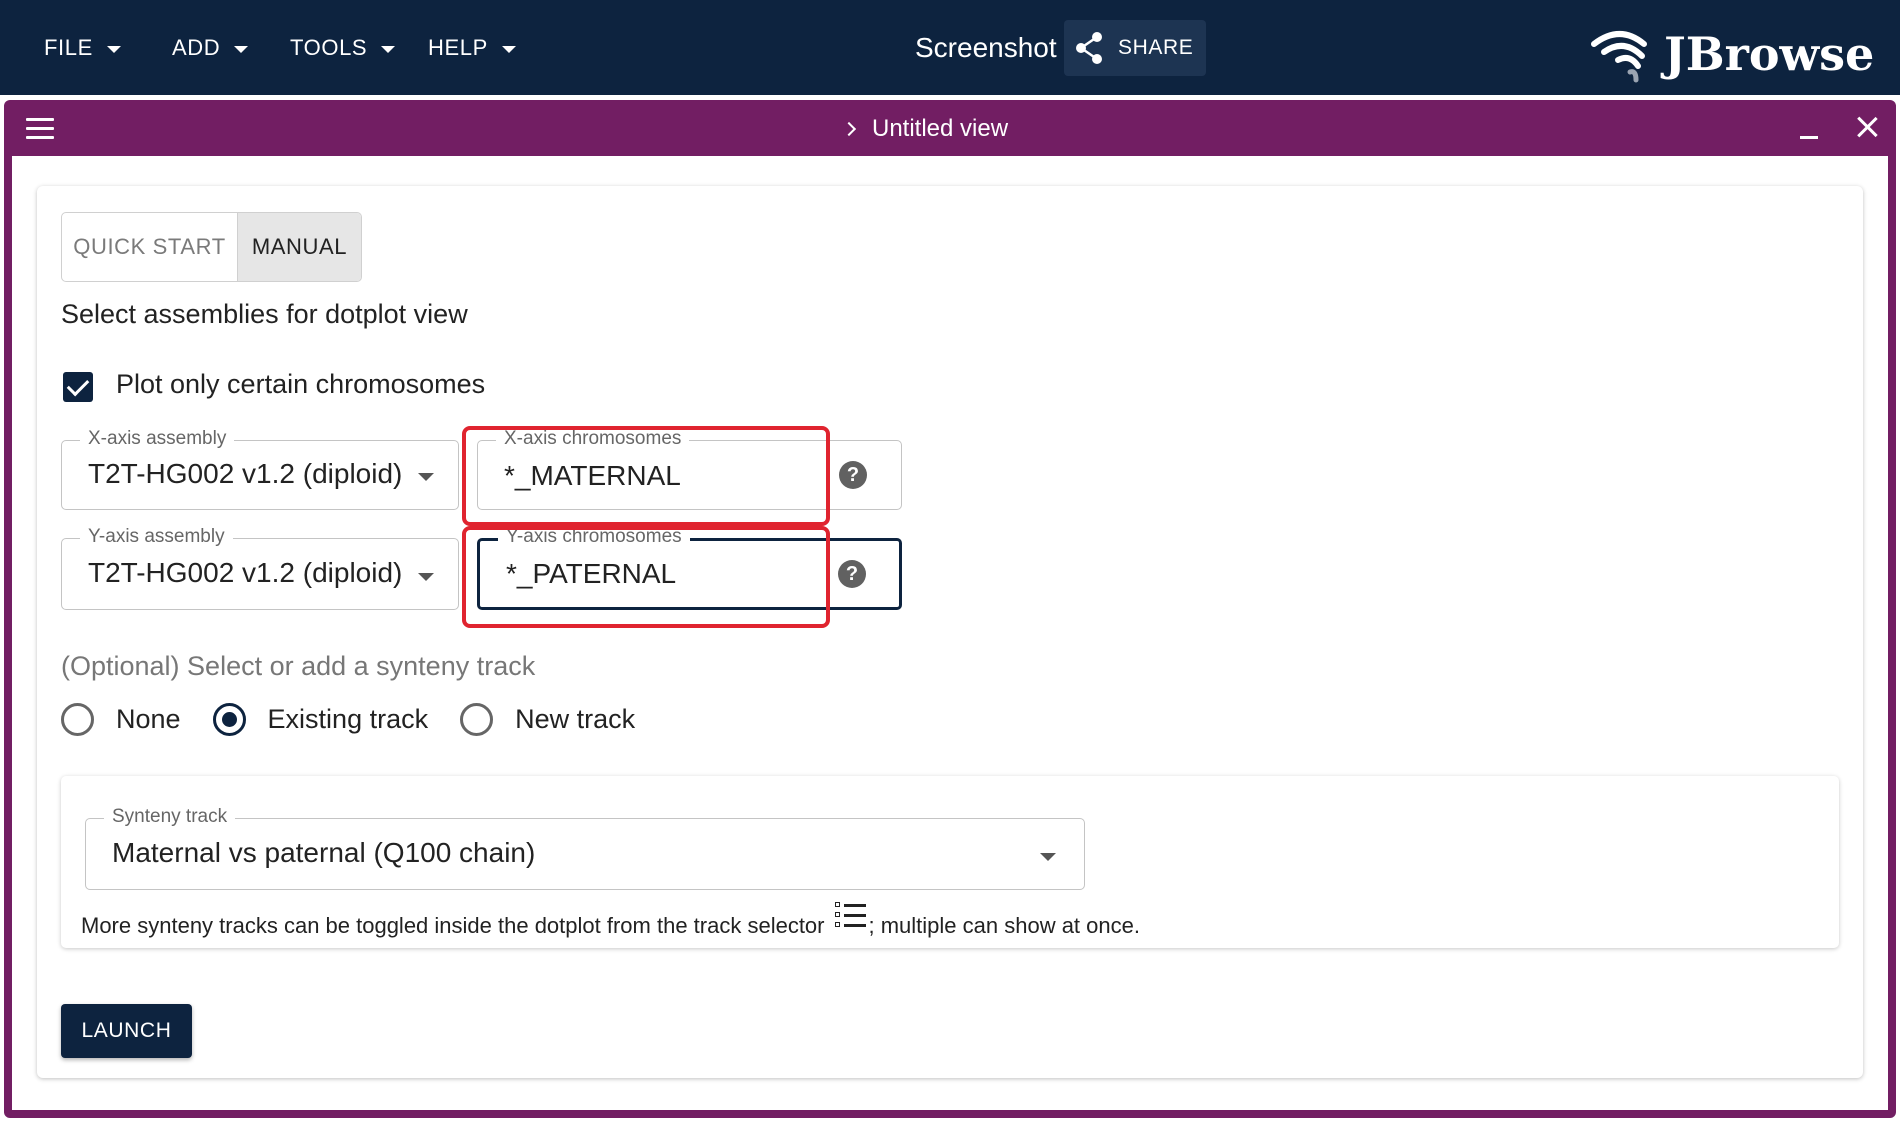 Image resolution: width=1900 pixels, height=1122 pixels. I want to click on track-selector-icon, so click(850, 915).